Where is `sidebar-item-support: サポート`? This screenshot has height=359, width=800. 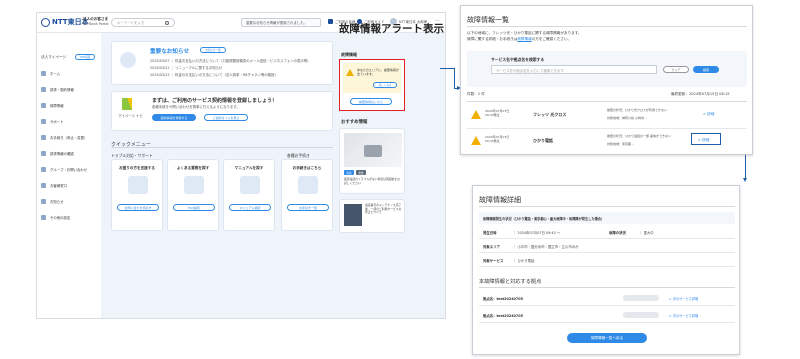
sidebar-item-support: サポート is located at coordinates (52, 121).